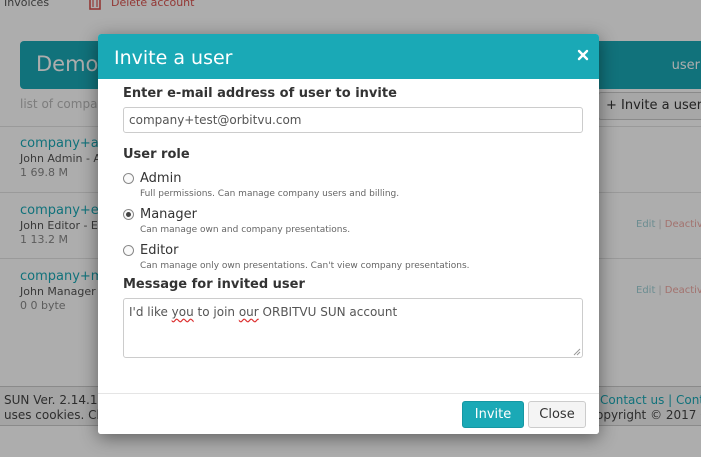 This screenshot has width=701, height=457. What do you see at coordinates (353, 120) in the screenshot?
I see `email-input` at bounding box center [353, 120].